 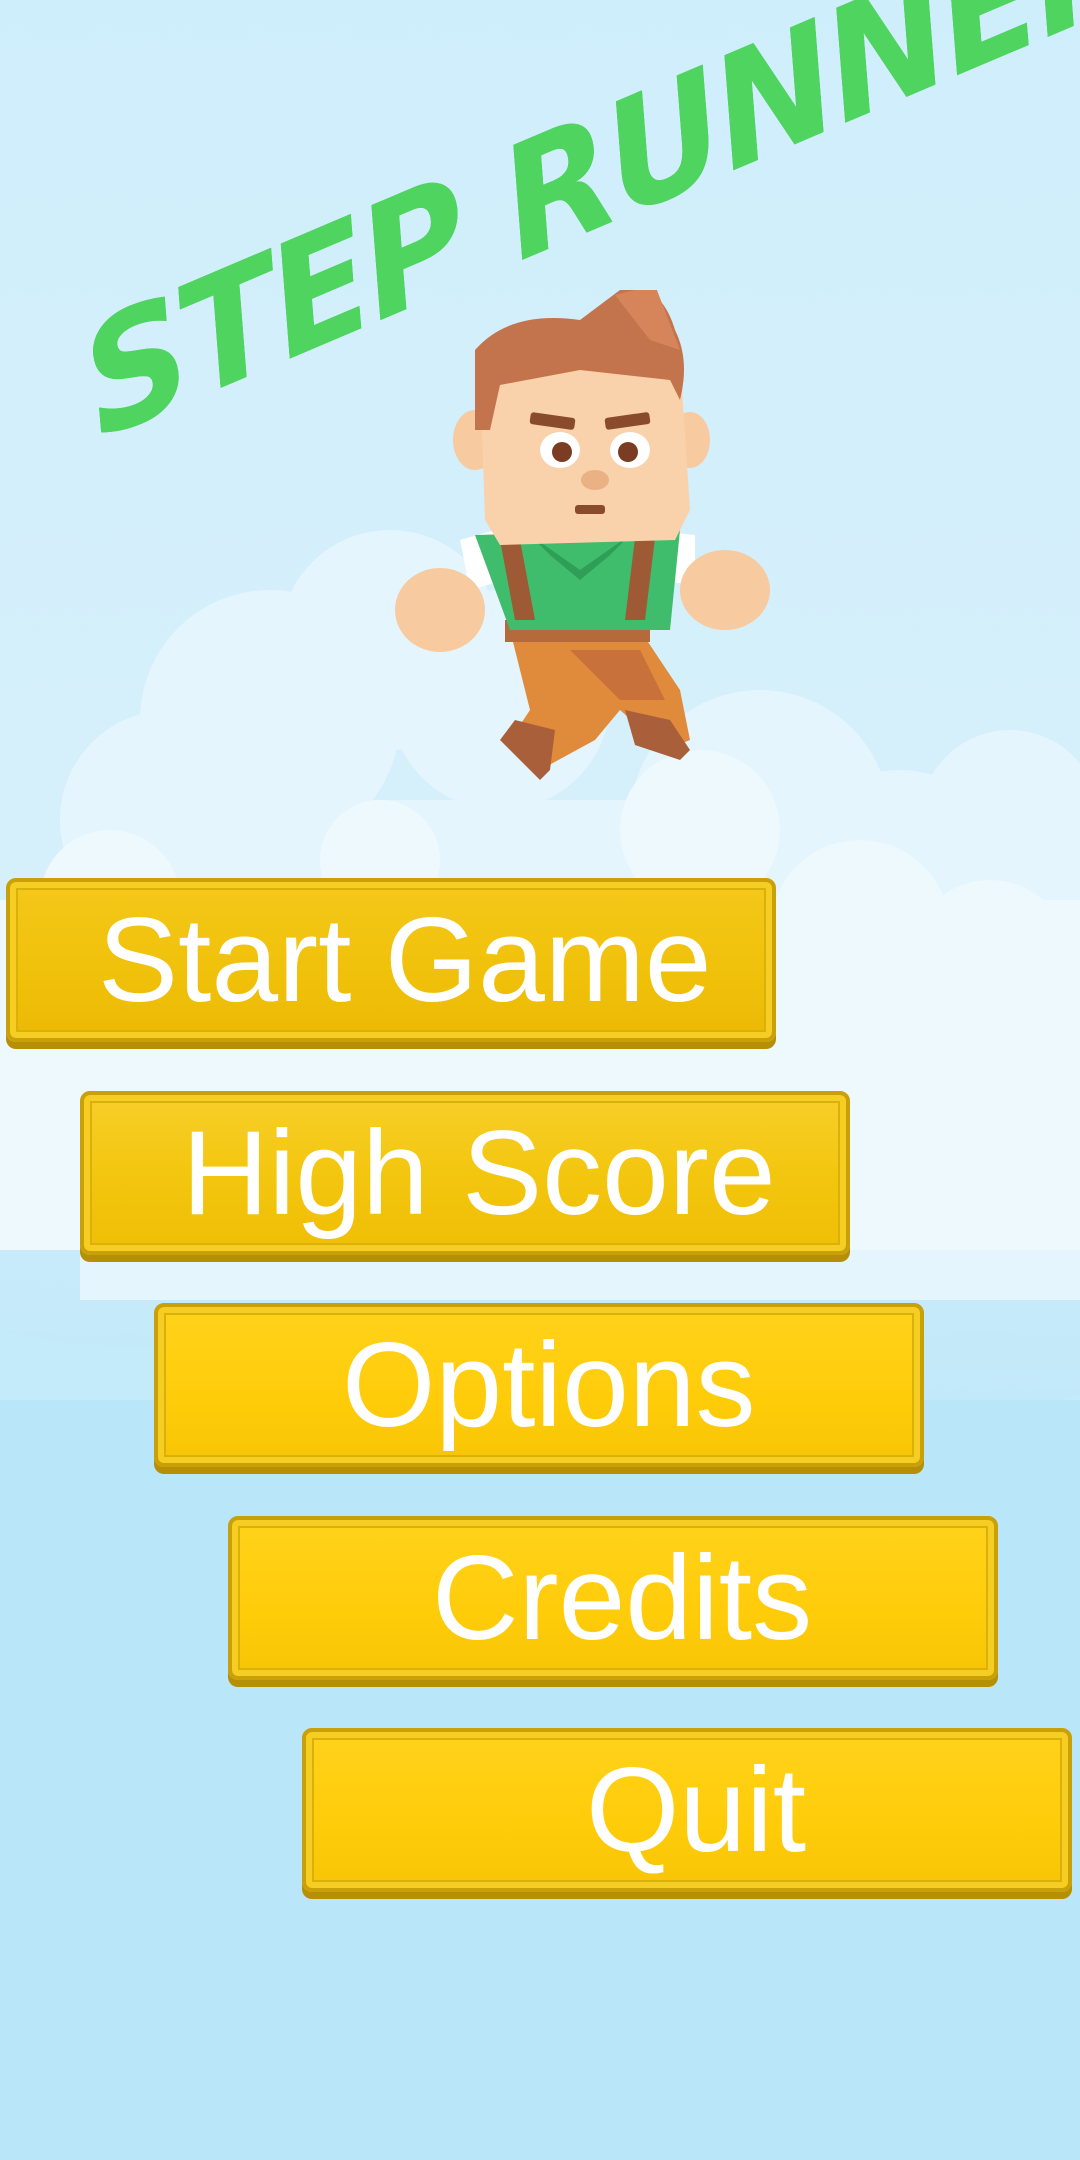 I want to click on credits-label: Credits, so click(x=622, y=1598).